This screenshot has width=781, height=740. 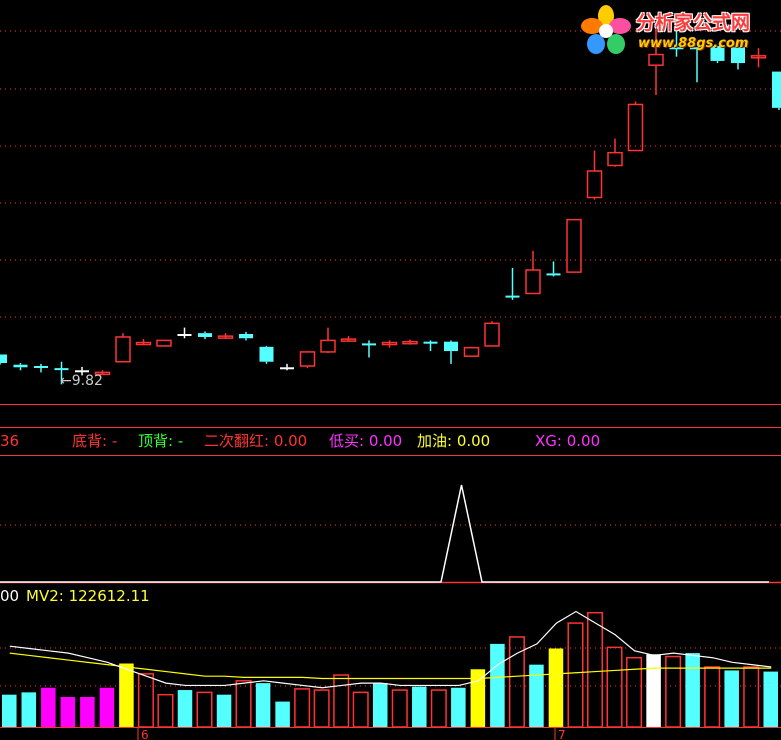 What do you see at coordinates (568, 441) in the screenshot?
I see `indicator-xg: XG: 0.00` at bounding box center [568, 441].